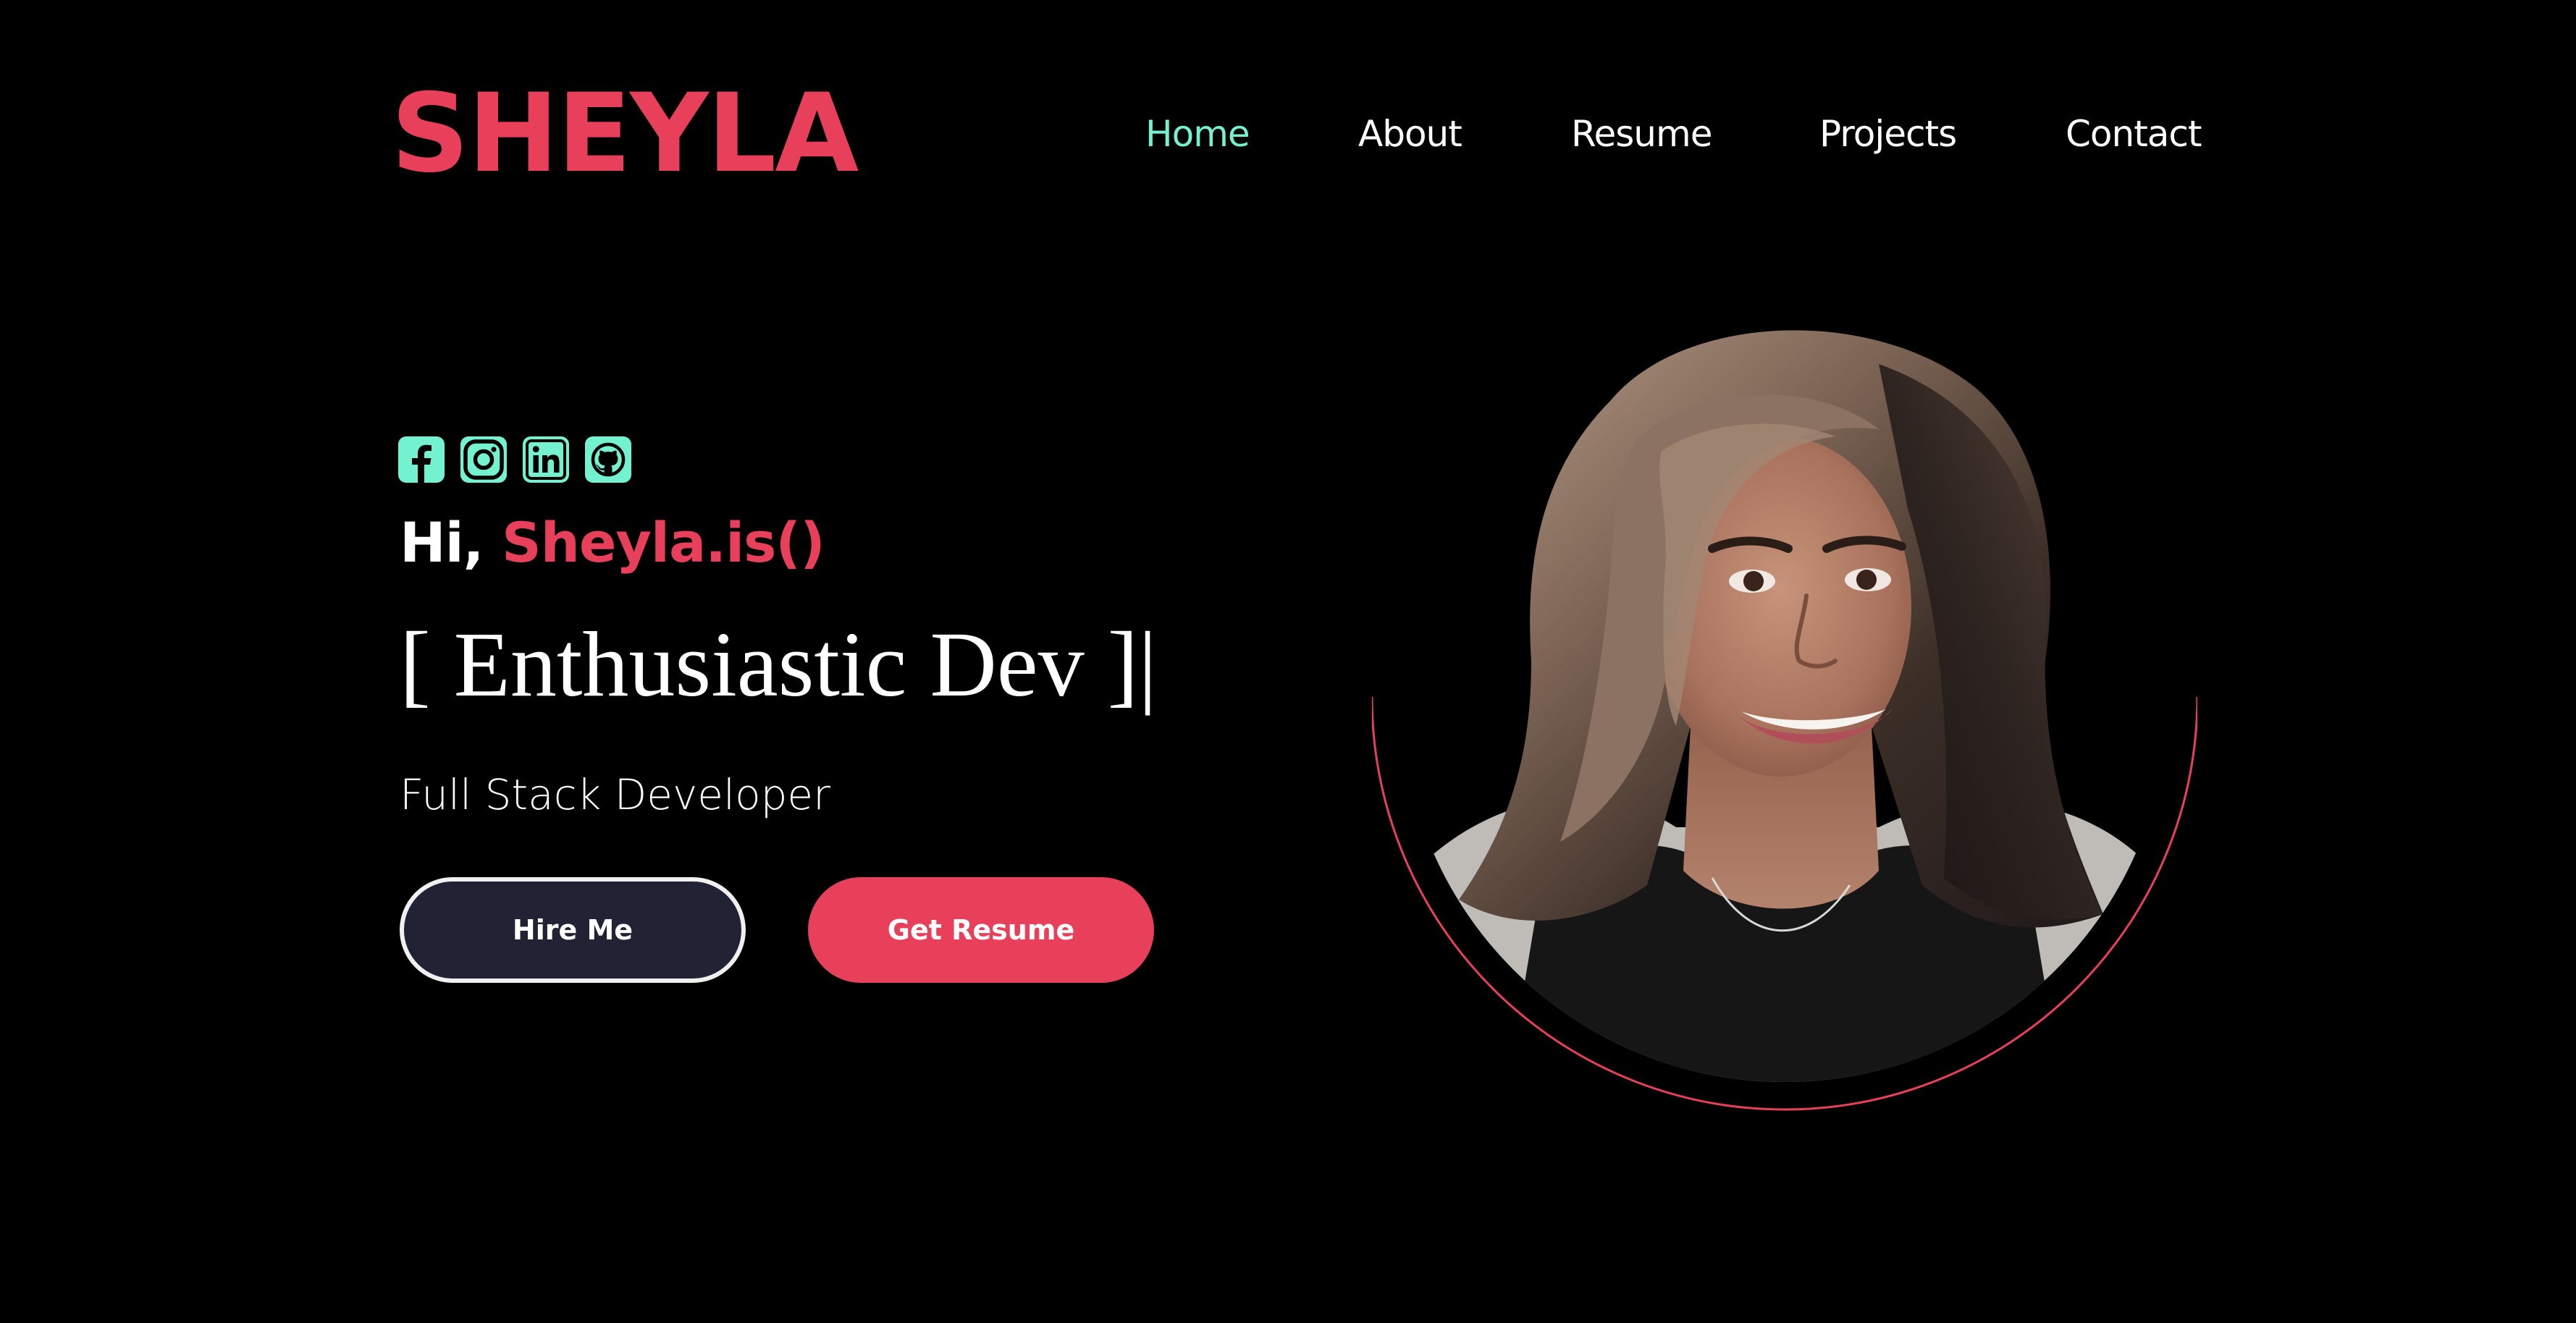 The width and height of the screenshot is (2576, 1323). What do you see at coordinates (1147, 664) in the screenshot?
I see `typing-caret: |` at bounding box center [1147, 664].